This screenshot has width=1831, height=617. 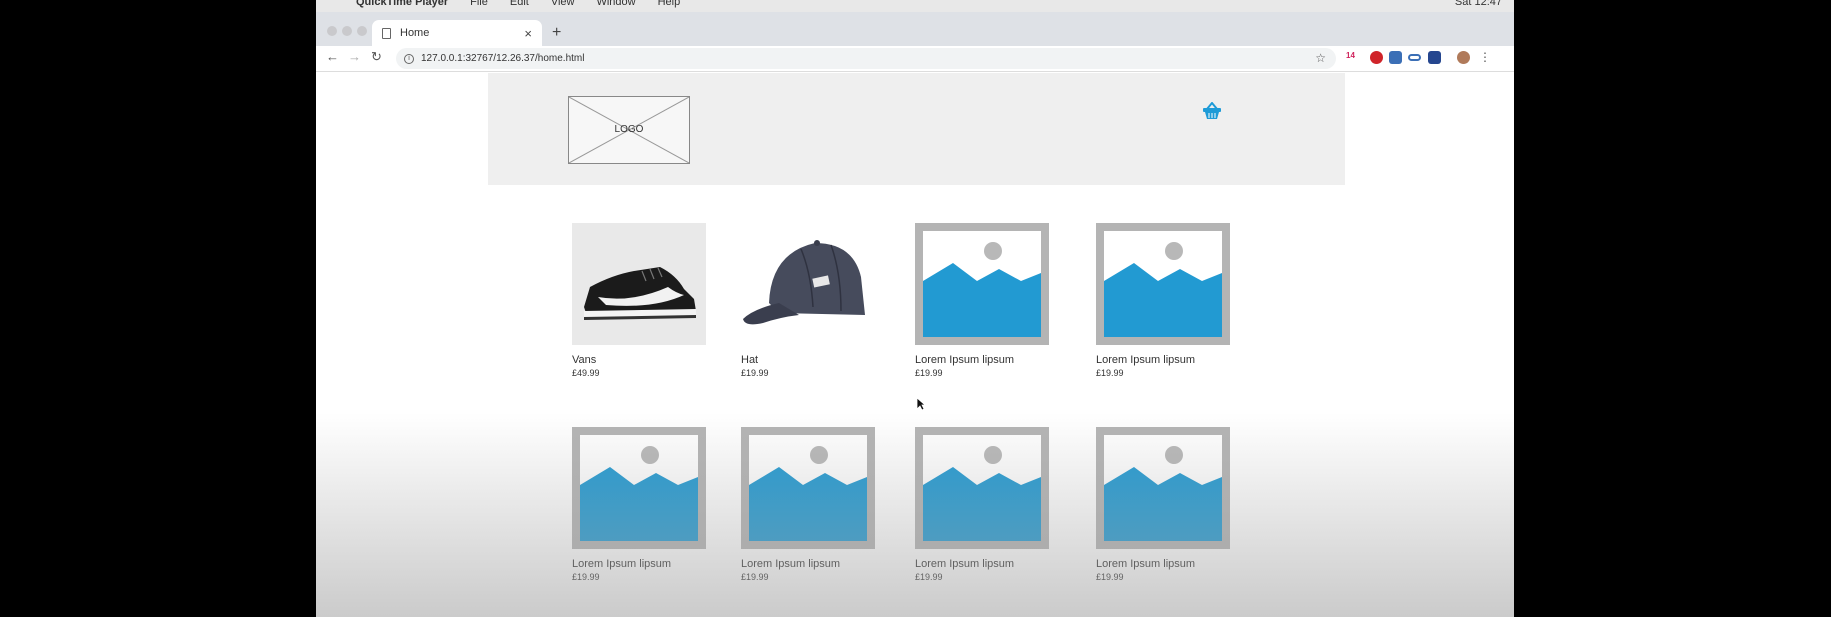 I want to click on menubar-clock: Sat 12:47, so click(x=1478, y=4).